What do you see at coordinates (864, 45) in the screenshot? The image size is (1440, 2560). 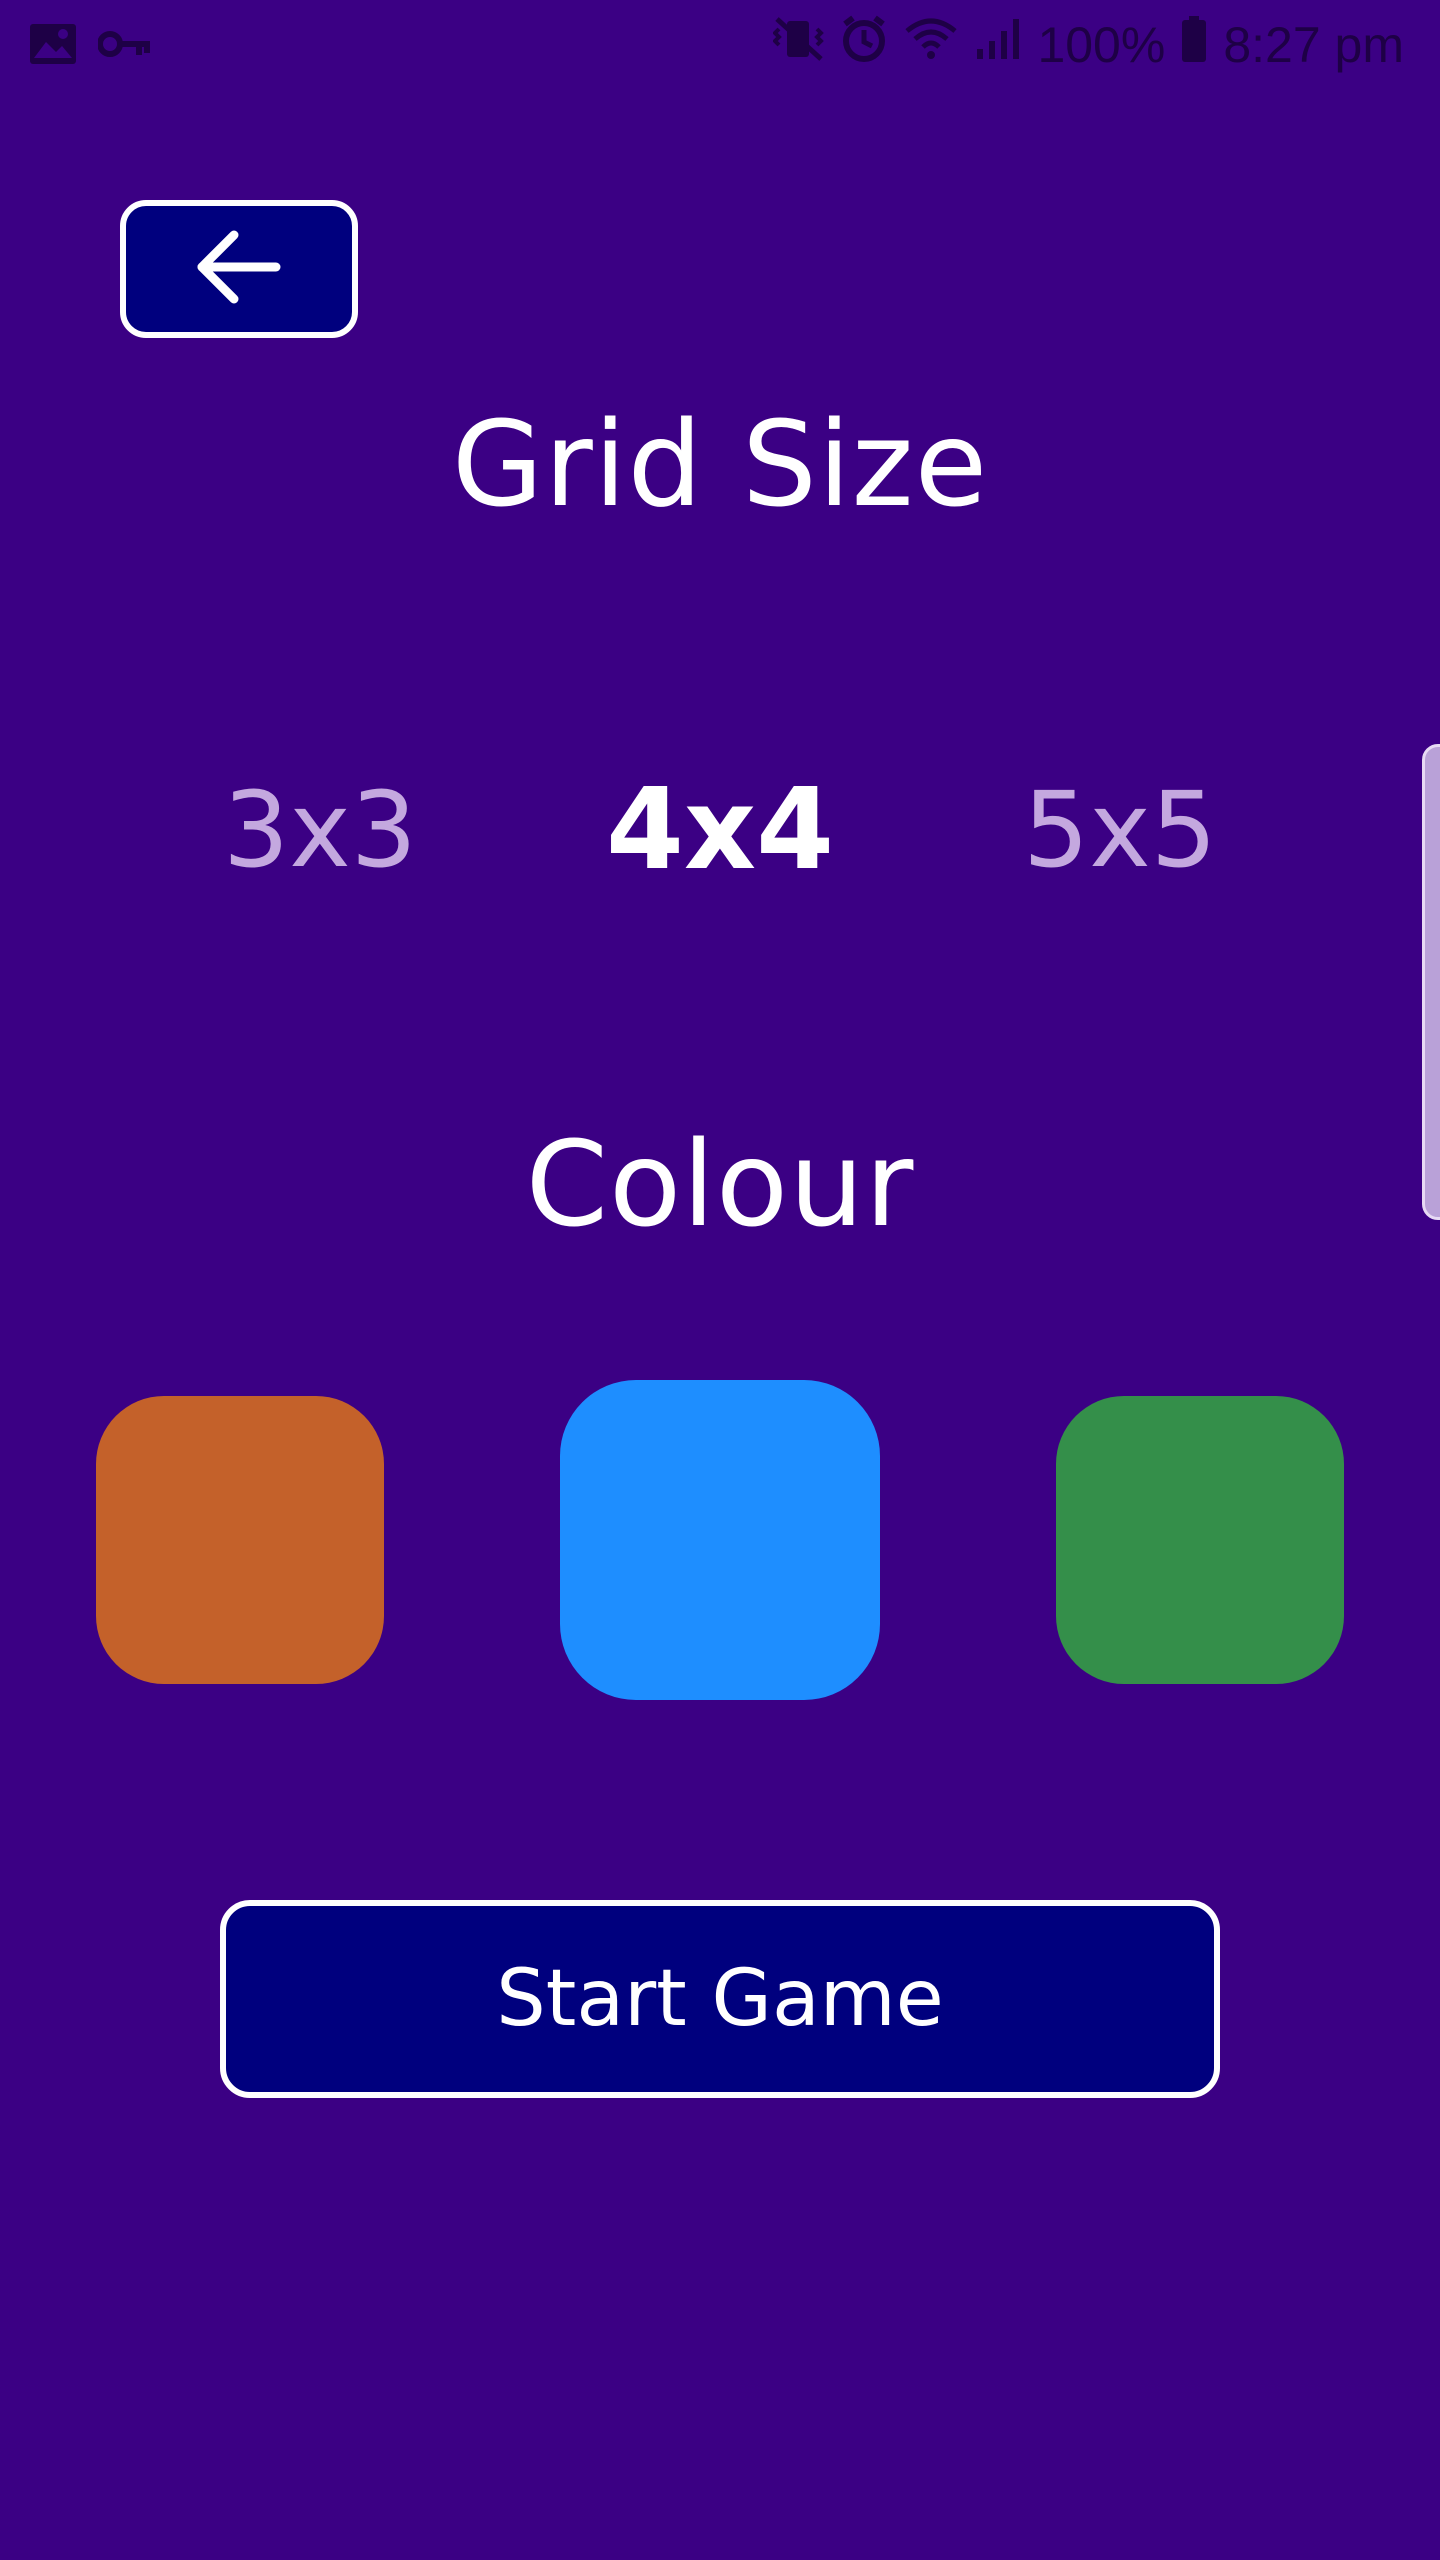 I see `alarm-icon` at bounding box center [864, 45].